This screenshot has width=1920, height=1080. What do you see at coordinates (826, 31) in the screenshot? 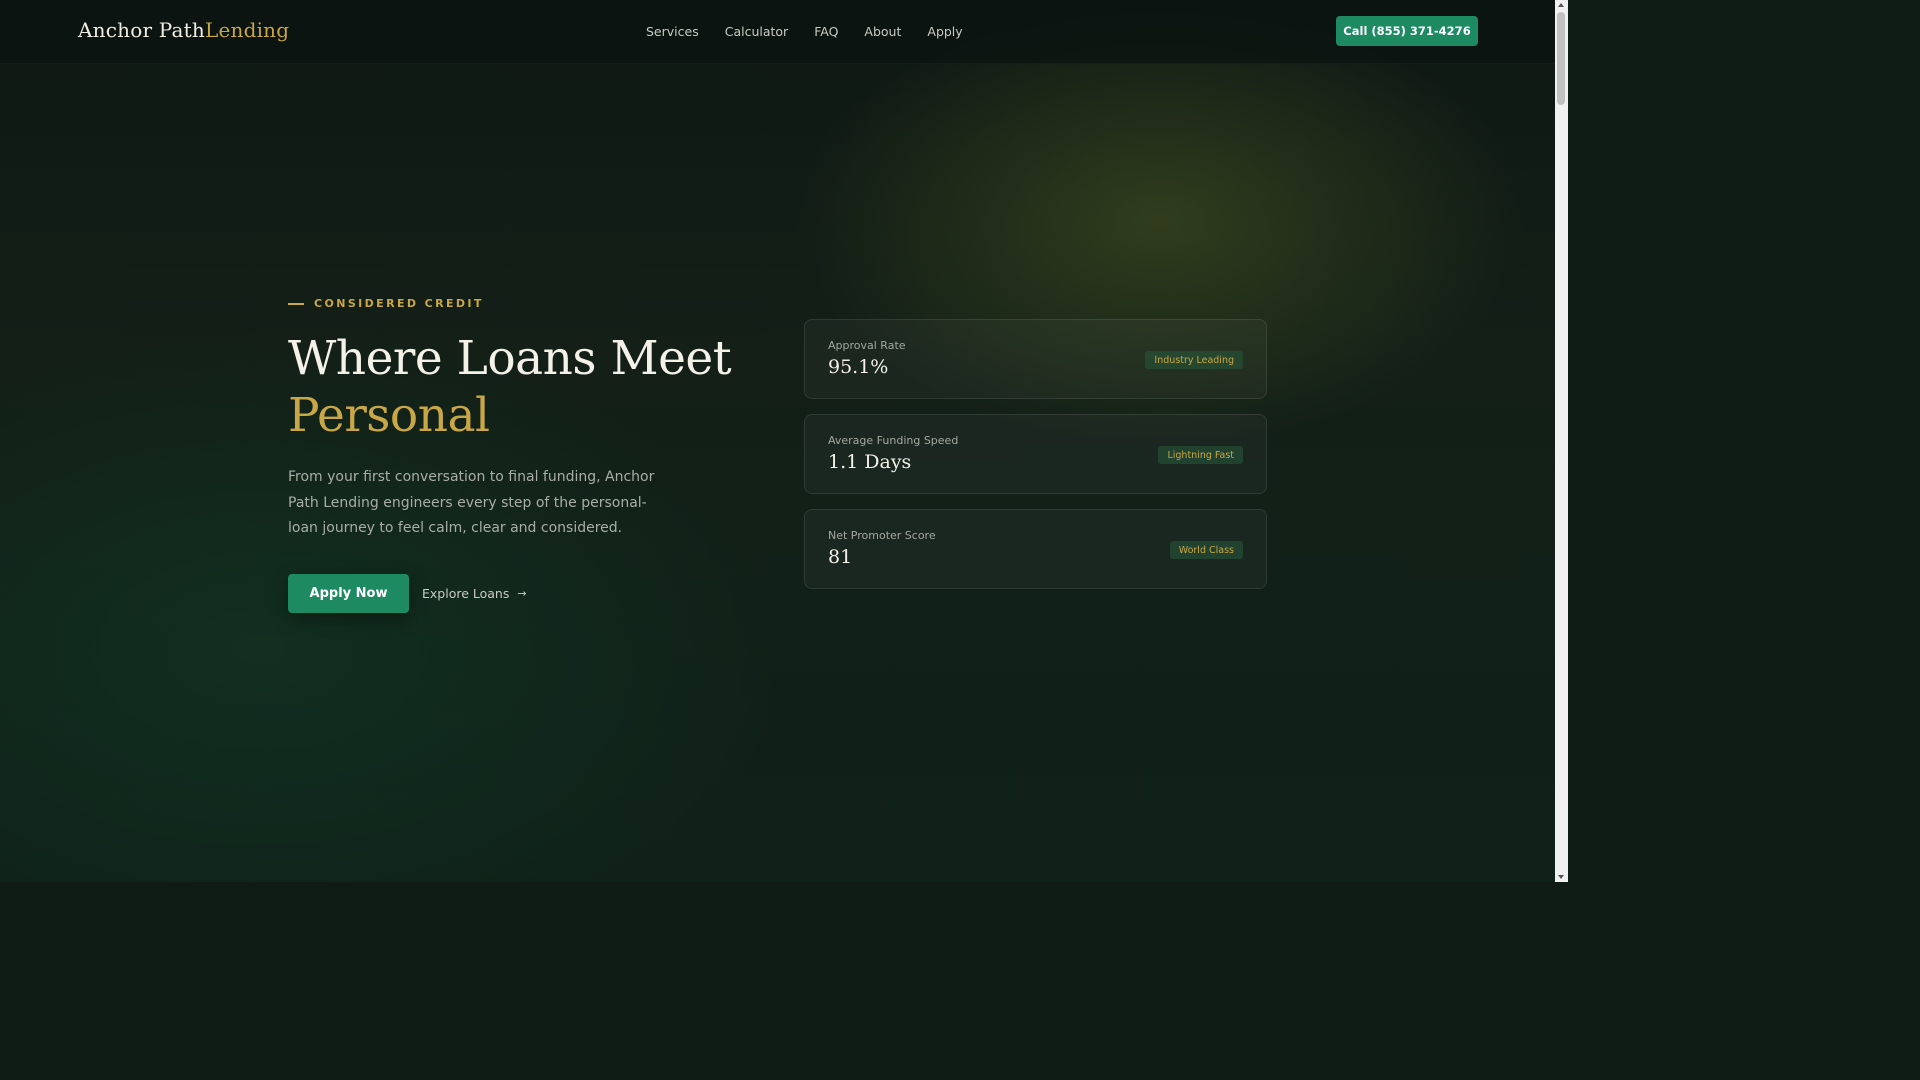
I see `nav-link-faq: FAQ` at bounding box center [826, 31].